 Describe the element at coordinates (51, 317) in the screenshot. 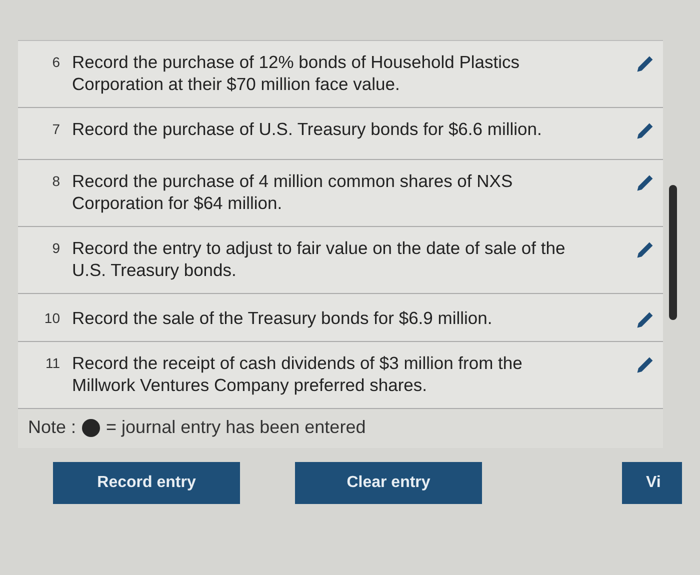

I see `entry-number: 10` at that location.